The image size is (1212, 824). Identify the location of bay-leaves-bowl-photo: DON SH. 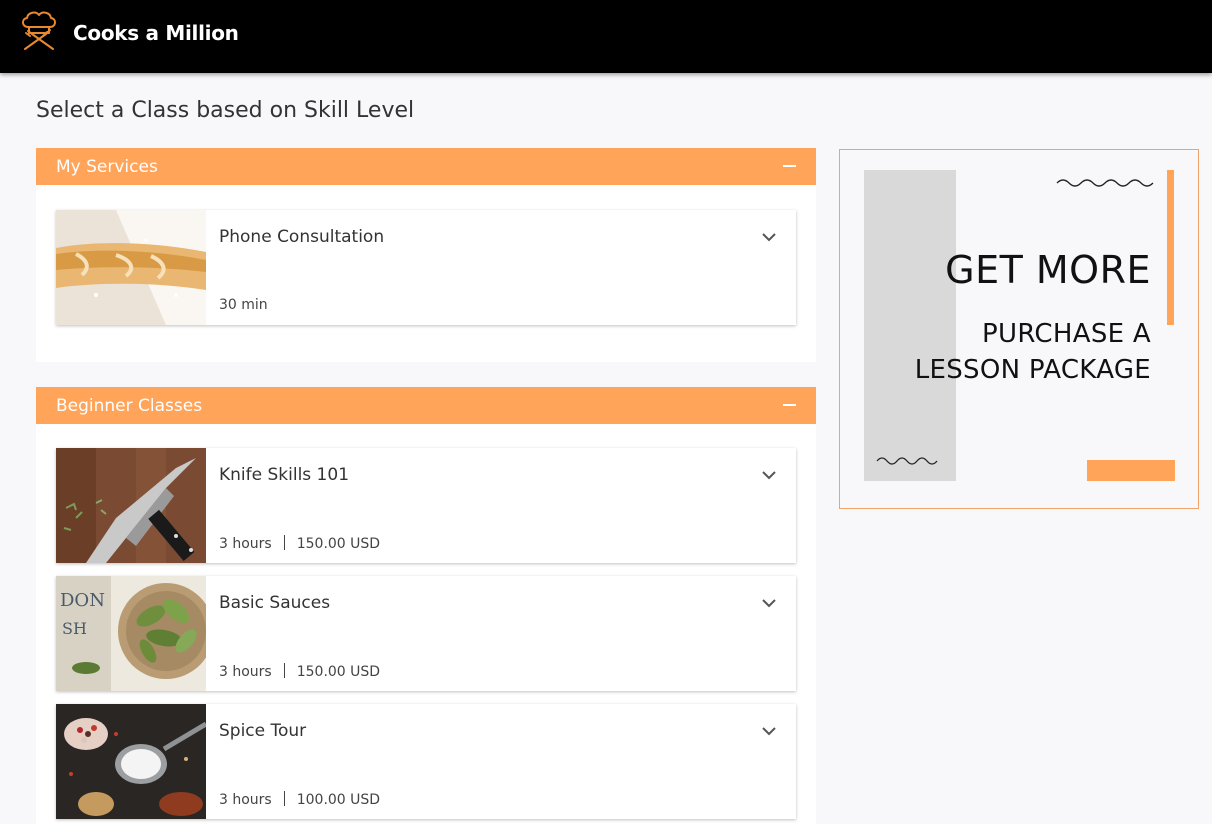
(131, 633).